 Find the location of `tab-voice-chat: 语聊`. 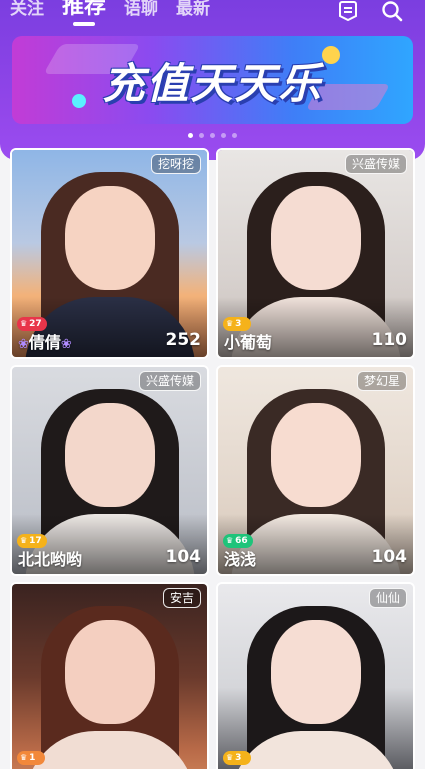

tab-voice-chat: 语聊 is located at coordinates (141, 10).